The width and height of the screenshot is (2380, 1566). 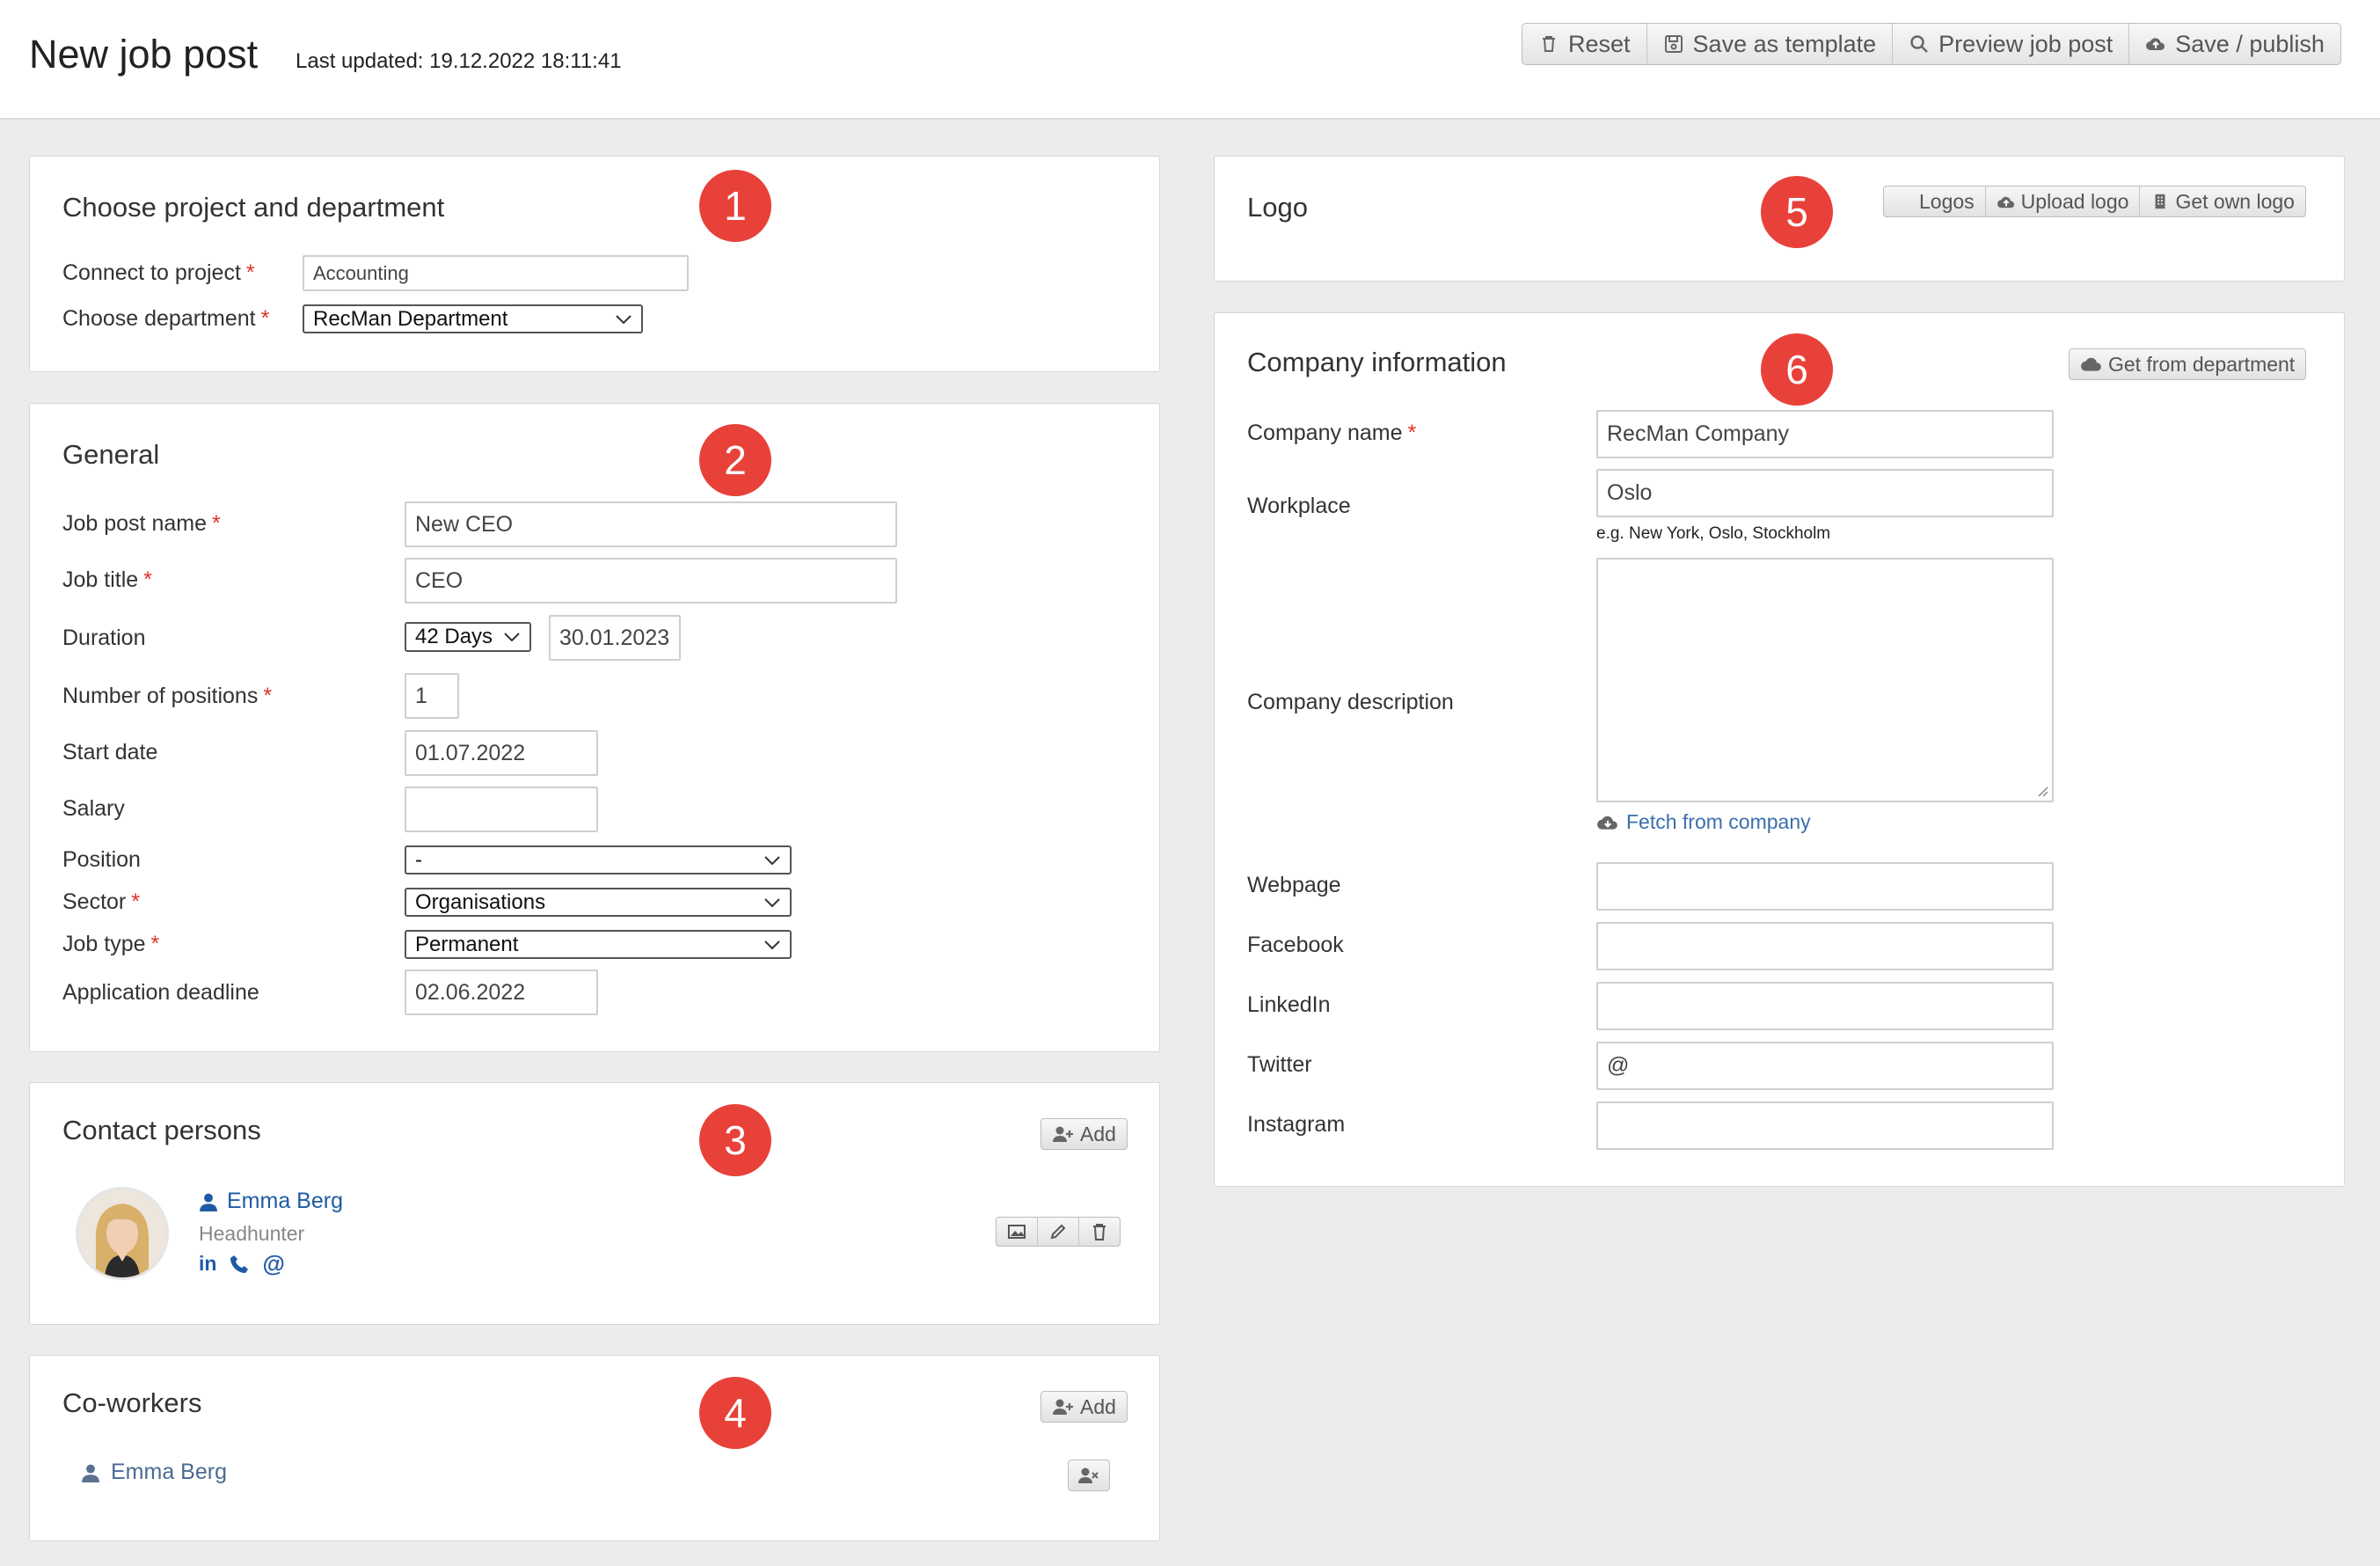 I want to click on sector-label: Sector *, so click(x=101, y=901).